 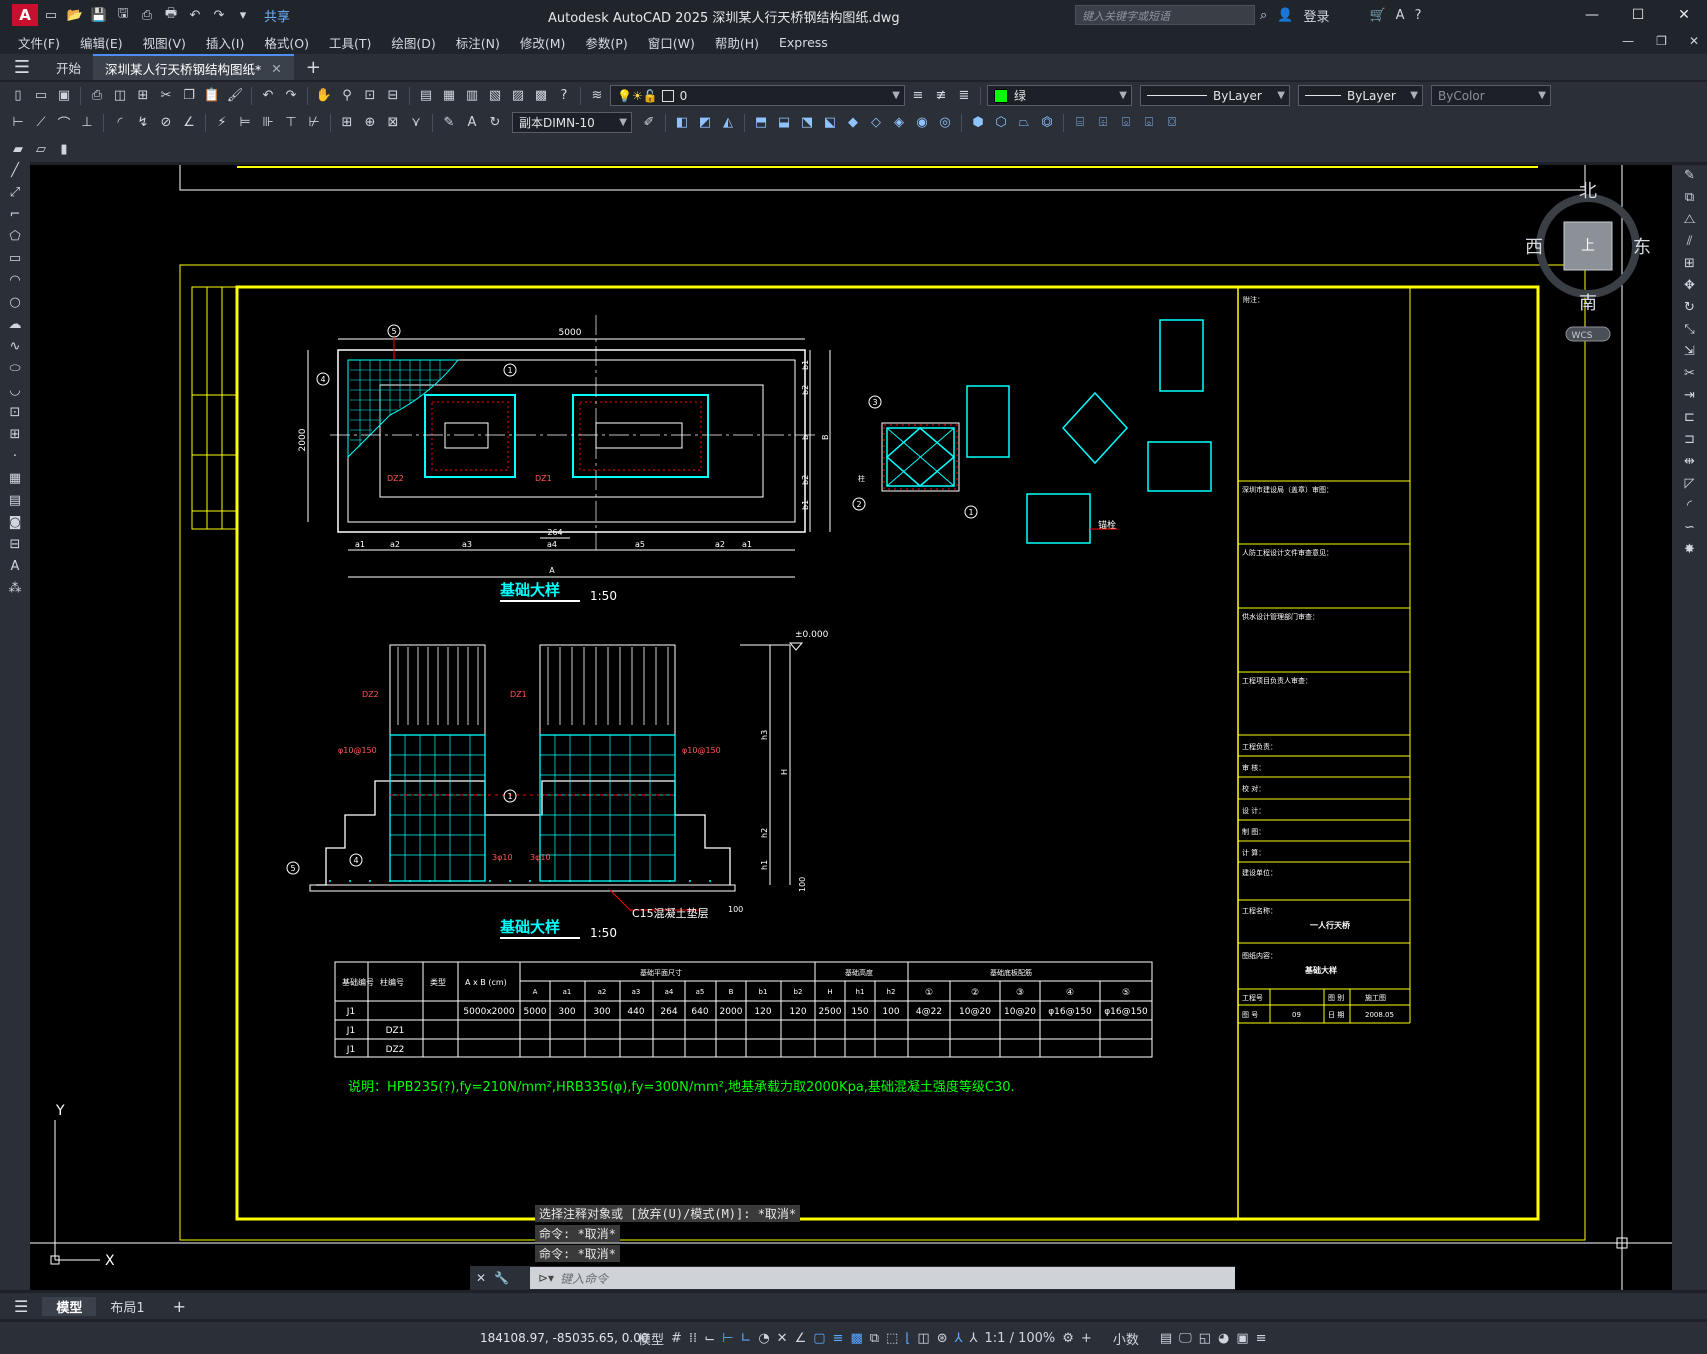 What do you see at coordinates (195, 15) in the screenshot?
I see `undo-icon: ↶` at bounding box center [195, 15].